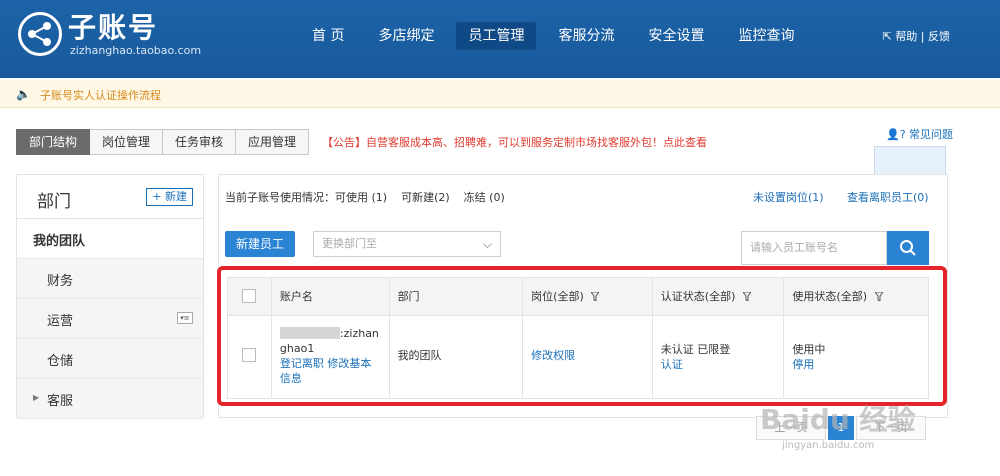  What do you see at coordinates (200, 142) in the screenshot?
I see `tab-task-review: 任务审核` at bounding box center [200, 142].